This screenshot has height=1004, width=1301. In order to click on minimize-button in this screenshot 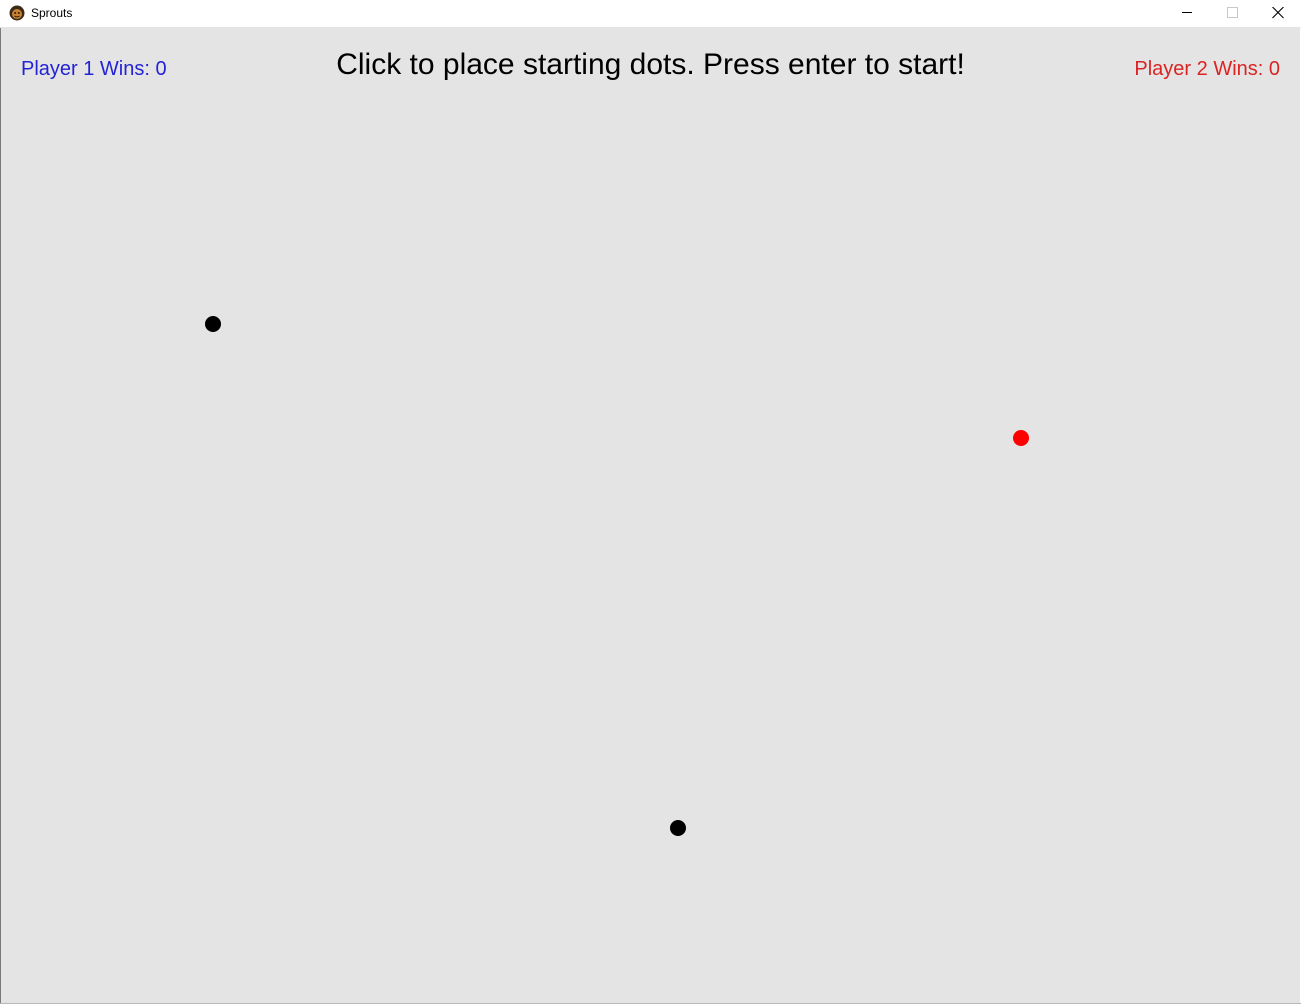, I will do `click(1187, 13)`.